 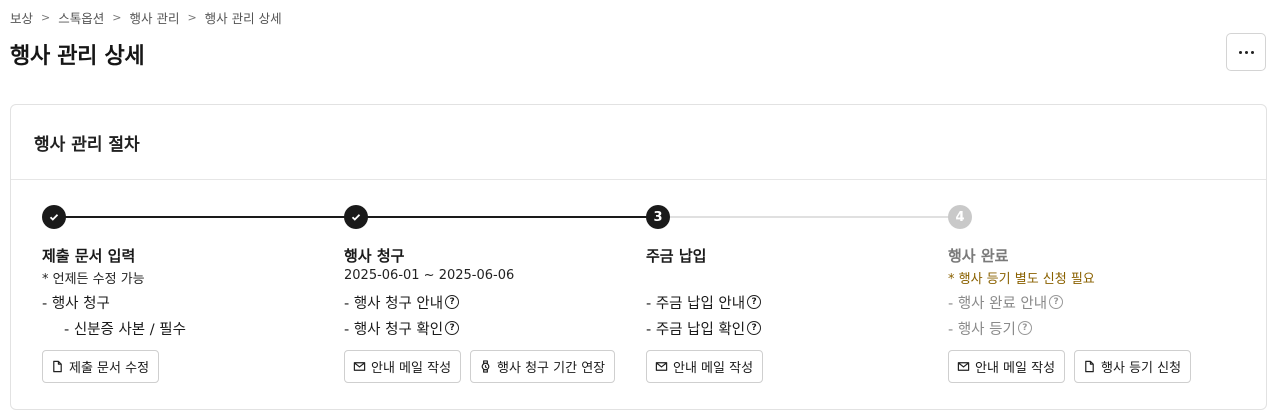 I want to click on breadcrumb: 보상 > 스톡옵션 > 행사 관리 > 행사 관리 상세, so click(x=146, y=17).